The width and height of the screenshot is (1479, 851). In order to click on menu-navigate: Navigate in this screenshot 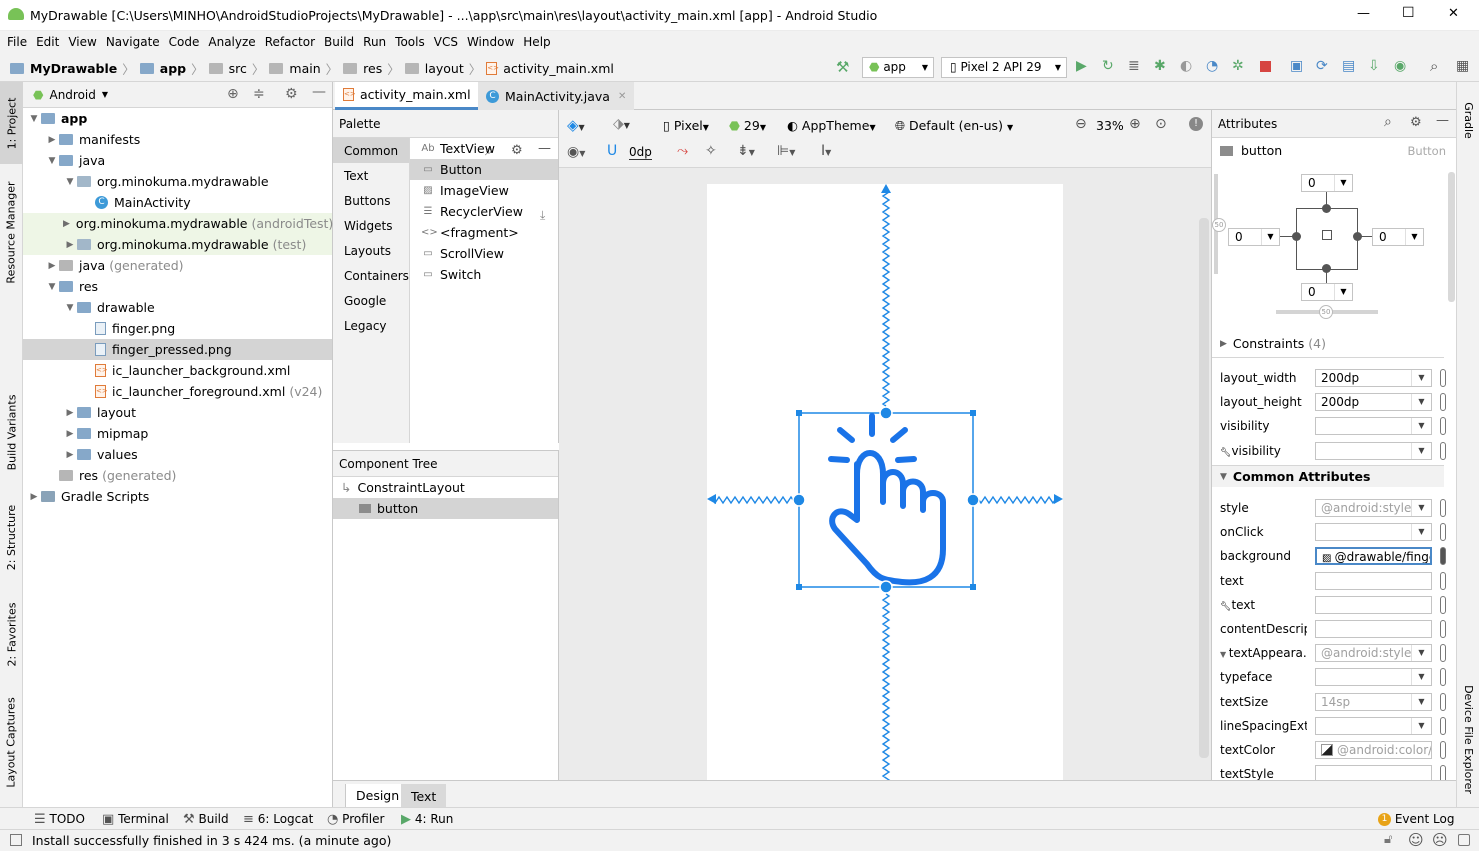, I will do `click(133, 42)`.